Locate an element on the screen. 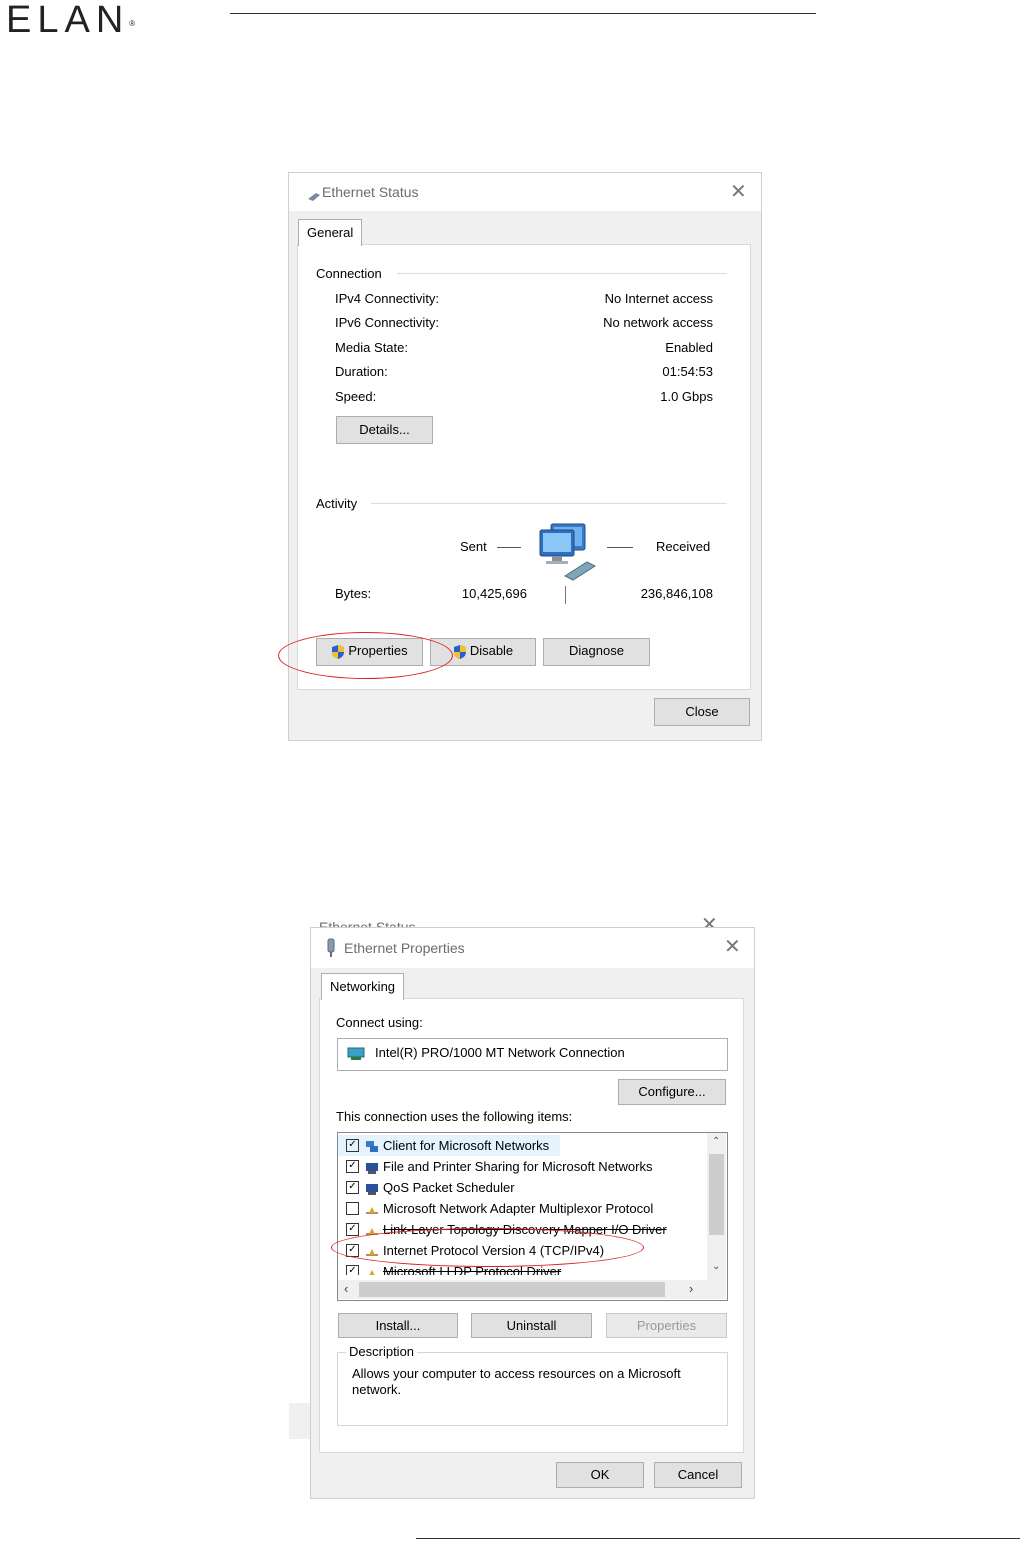  ok-button: OK is located at coordinates (600, 1475).